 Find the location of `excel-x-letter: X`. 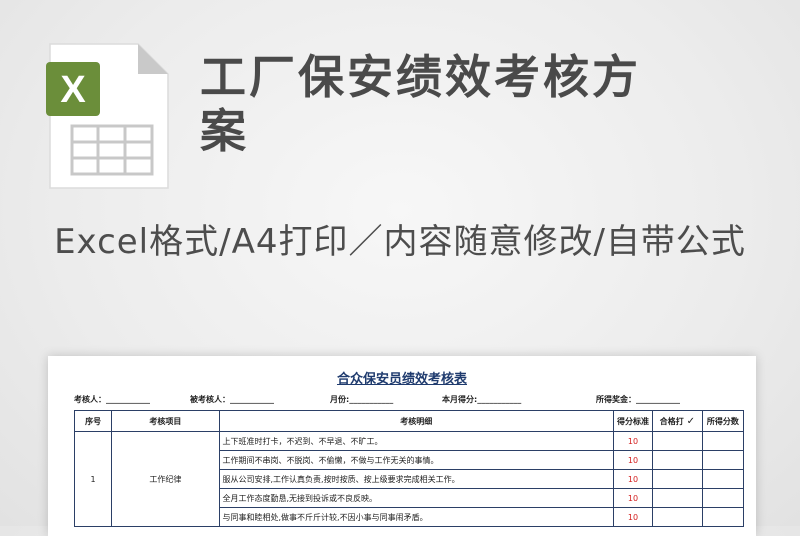

excel-x-letter: X is located at coordinates (73, 90).